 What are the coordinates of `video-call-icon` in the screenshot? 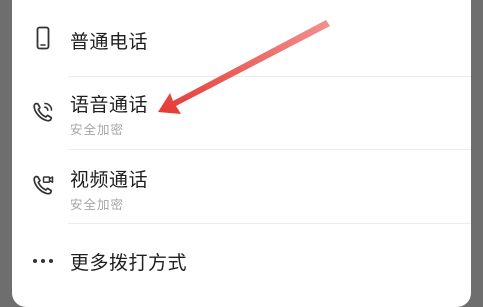 It's located at (43, 185).